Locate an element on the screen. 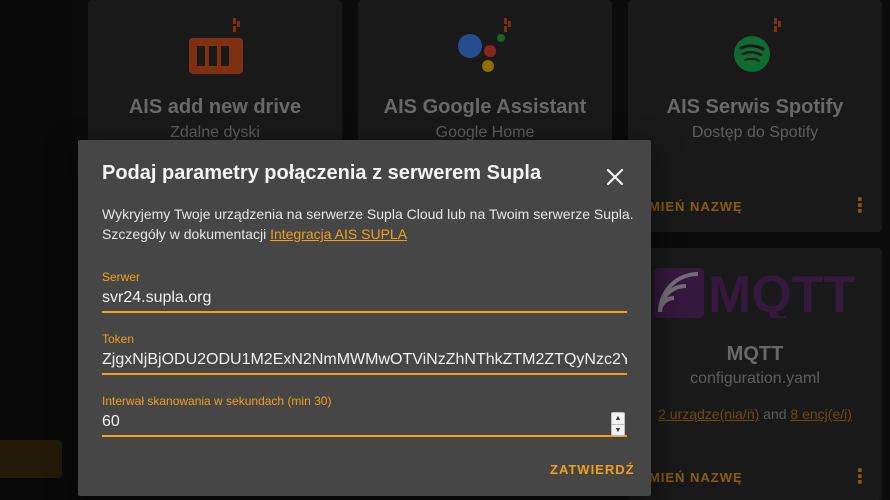  interval-stepper: ▲ ▼ is located at coordinates (618, 424).